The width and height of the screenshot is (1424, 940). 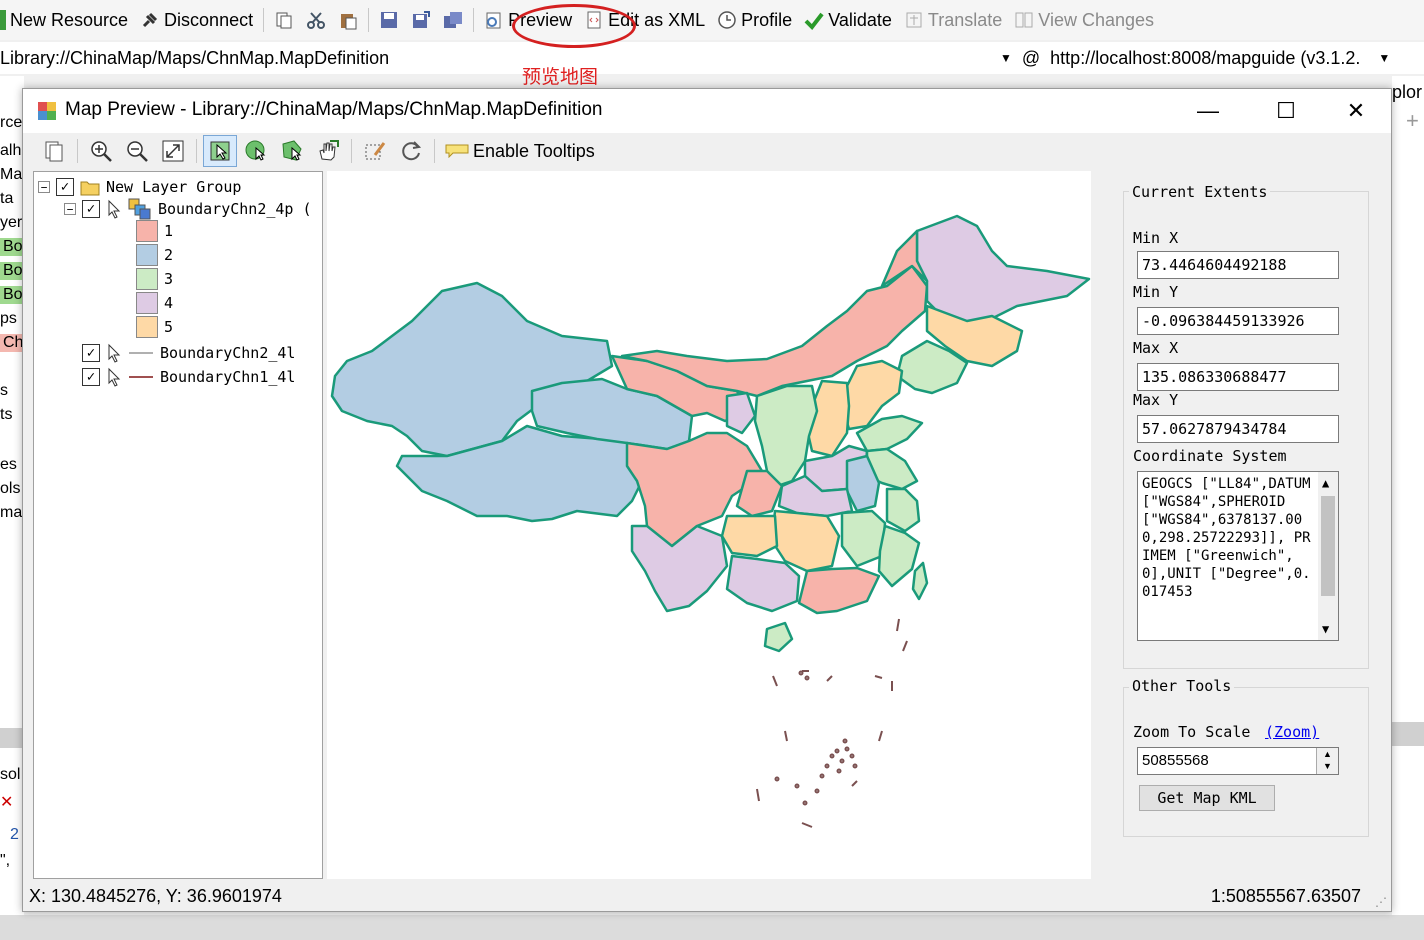 What do you see at coordinates (67, 20) in the screenshot?
I see `new-resource-button: New Resource` at bounding box center [67, 20].